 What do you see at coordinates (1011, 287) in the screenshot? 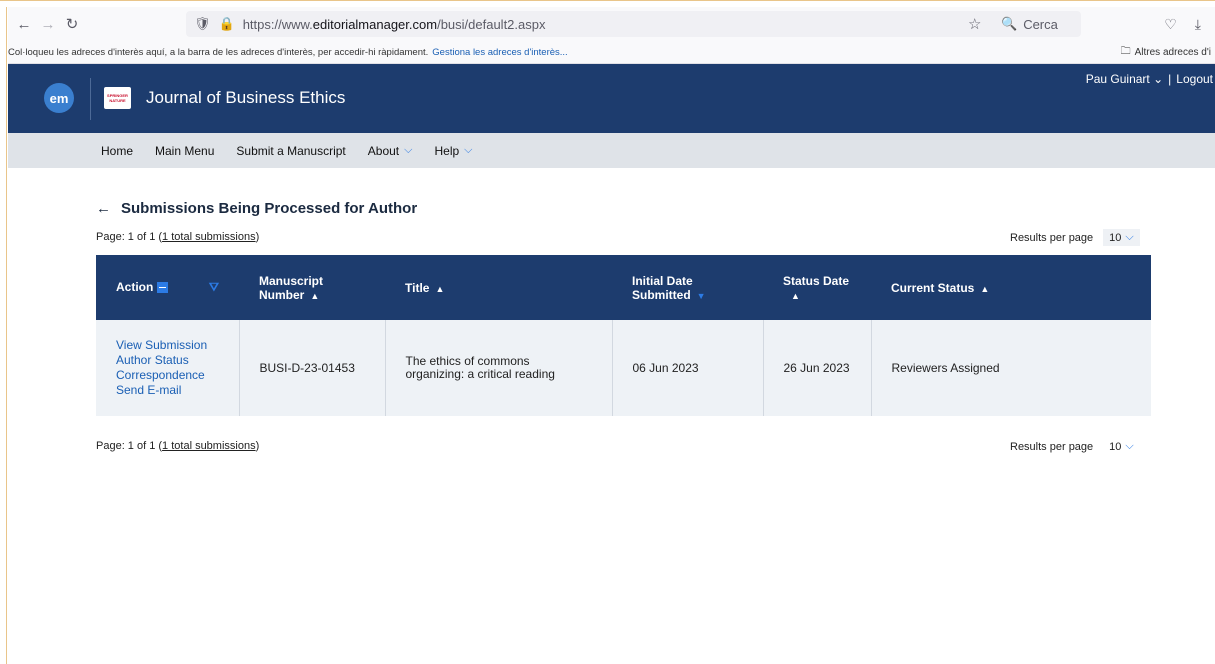
I see `col-current-status: Current Status ▲` at bounding box center [1011, 287].